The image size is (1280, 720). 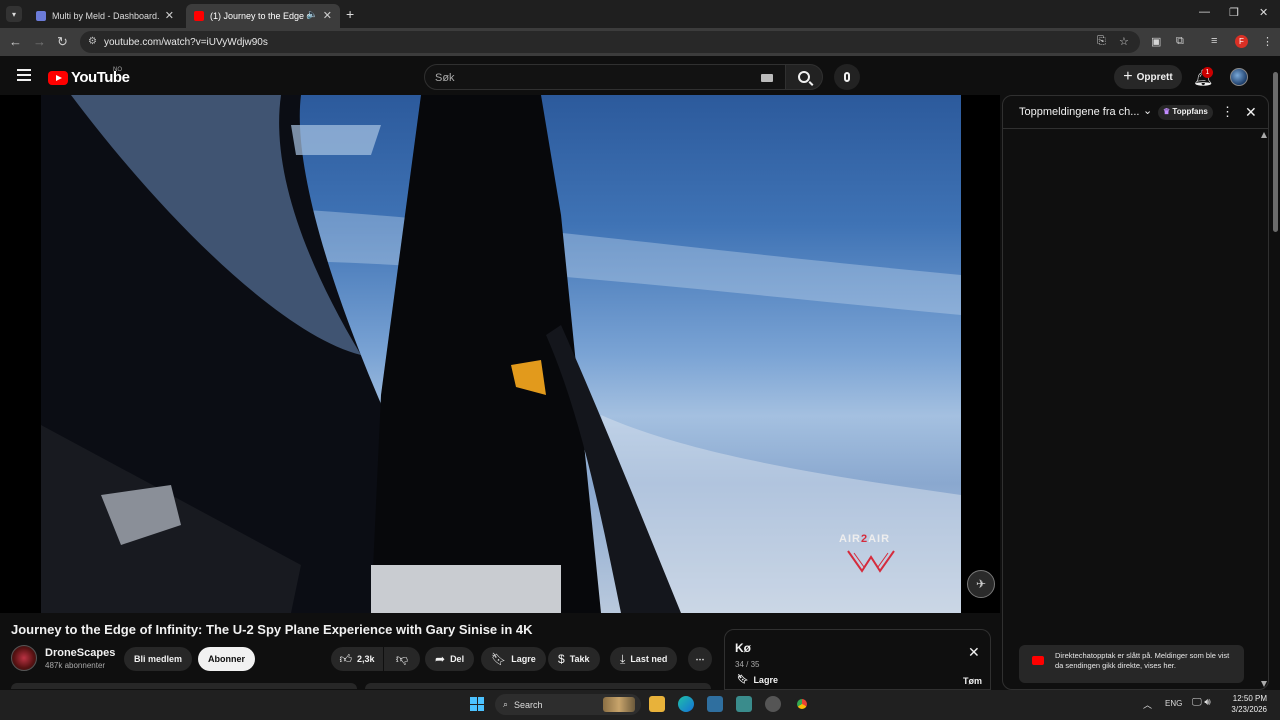 I want to click on queue-title: Kø, so click(x=743, y=648).